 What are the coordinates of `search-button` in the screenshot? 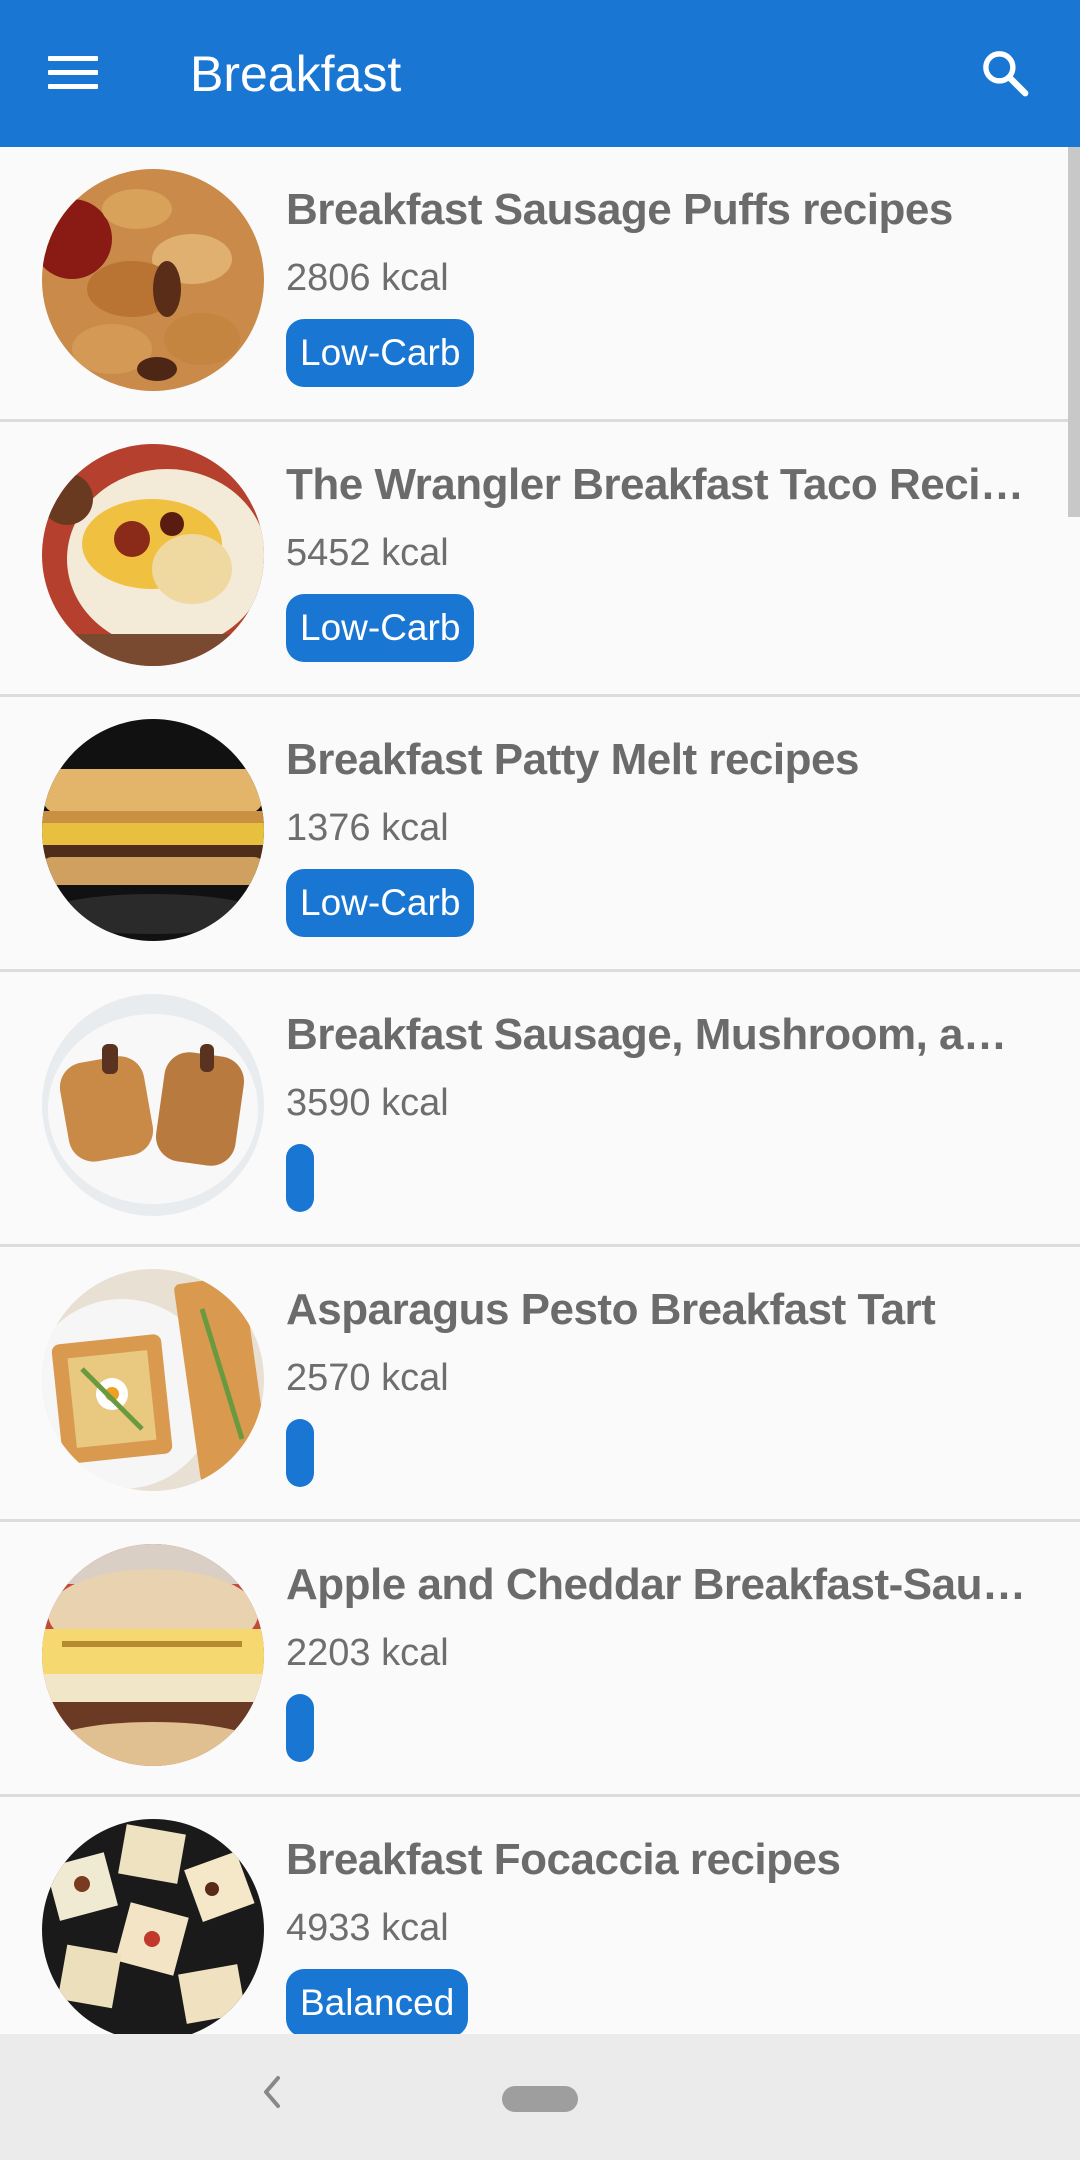 It's located at (1005, 73).